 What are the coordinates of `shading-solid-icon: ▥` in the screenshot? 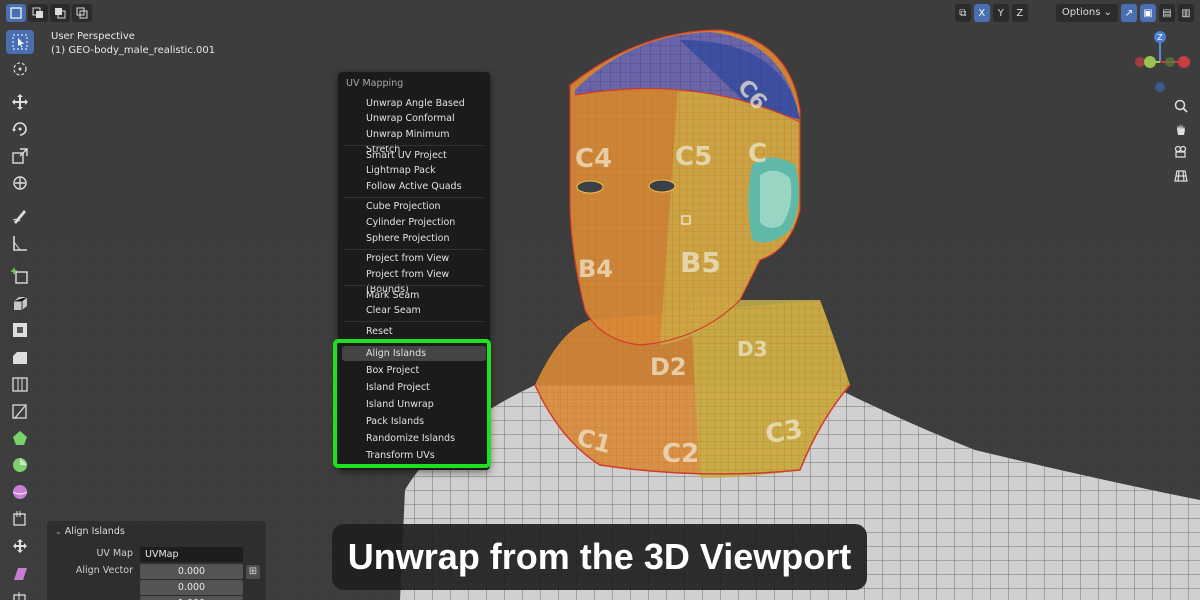 It's located at (1186, 13).